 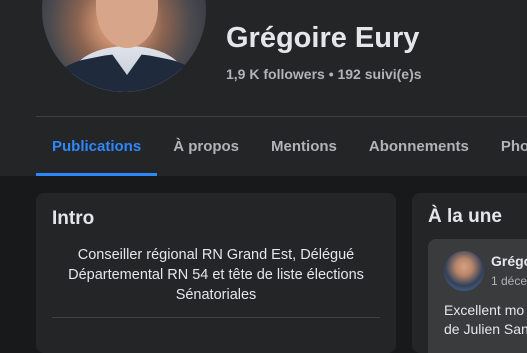 I want to click on post-text-line-2: de Julien San, so click(x=485, y=329).